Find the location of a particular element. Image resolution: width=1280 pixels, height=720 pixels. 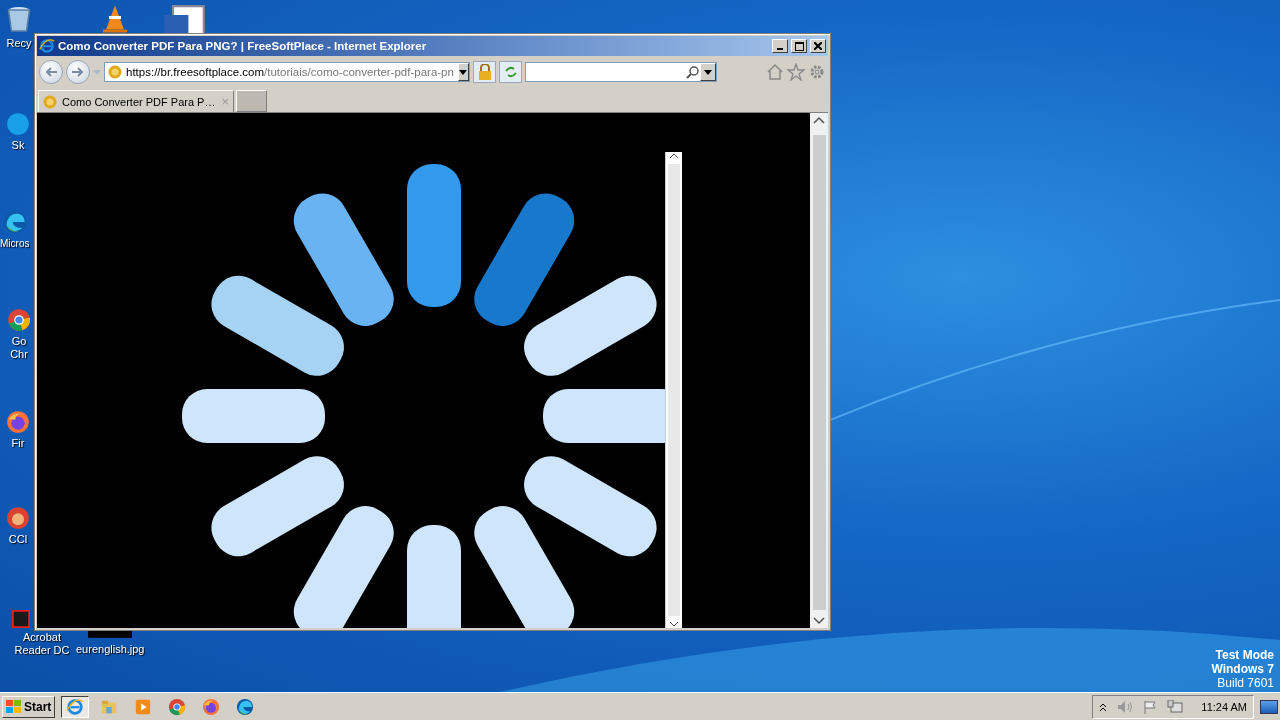

close-icon is located at coordinates (818, 46).